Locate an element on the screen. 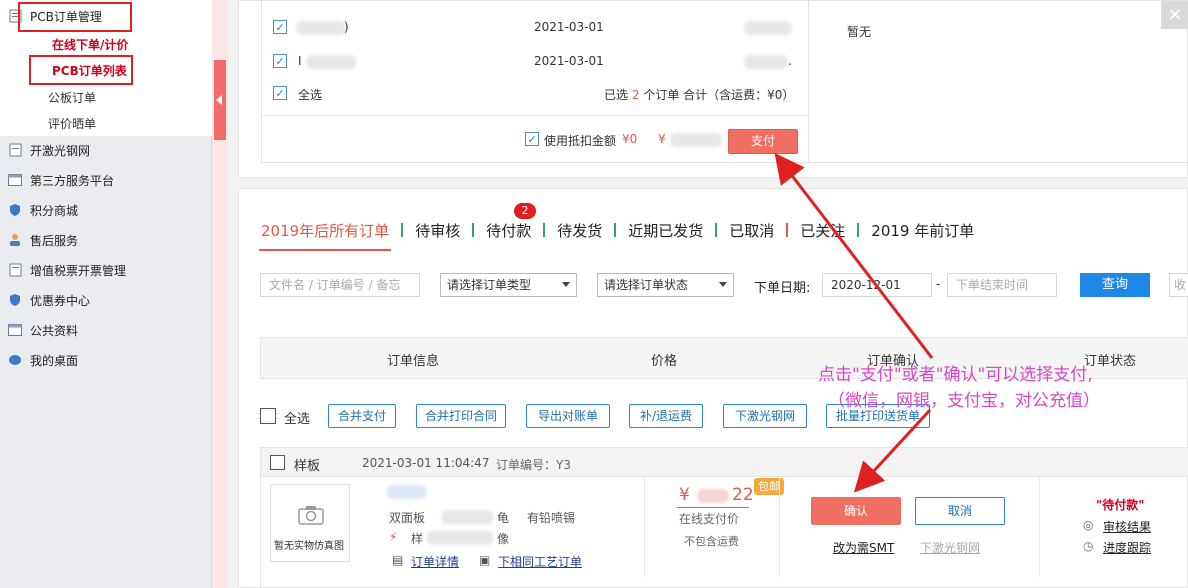  merge-print-contract-button: 合并打印合同 is located at coordinates (461, 416).